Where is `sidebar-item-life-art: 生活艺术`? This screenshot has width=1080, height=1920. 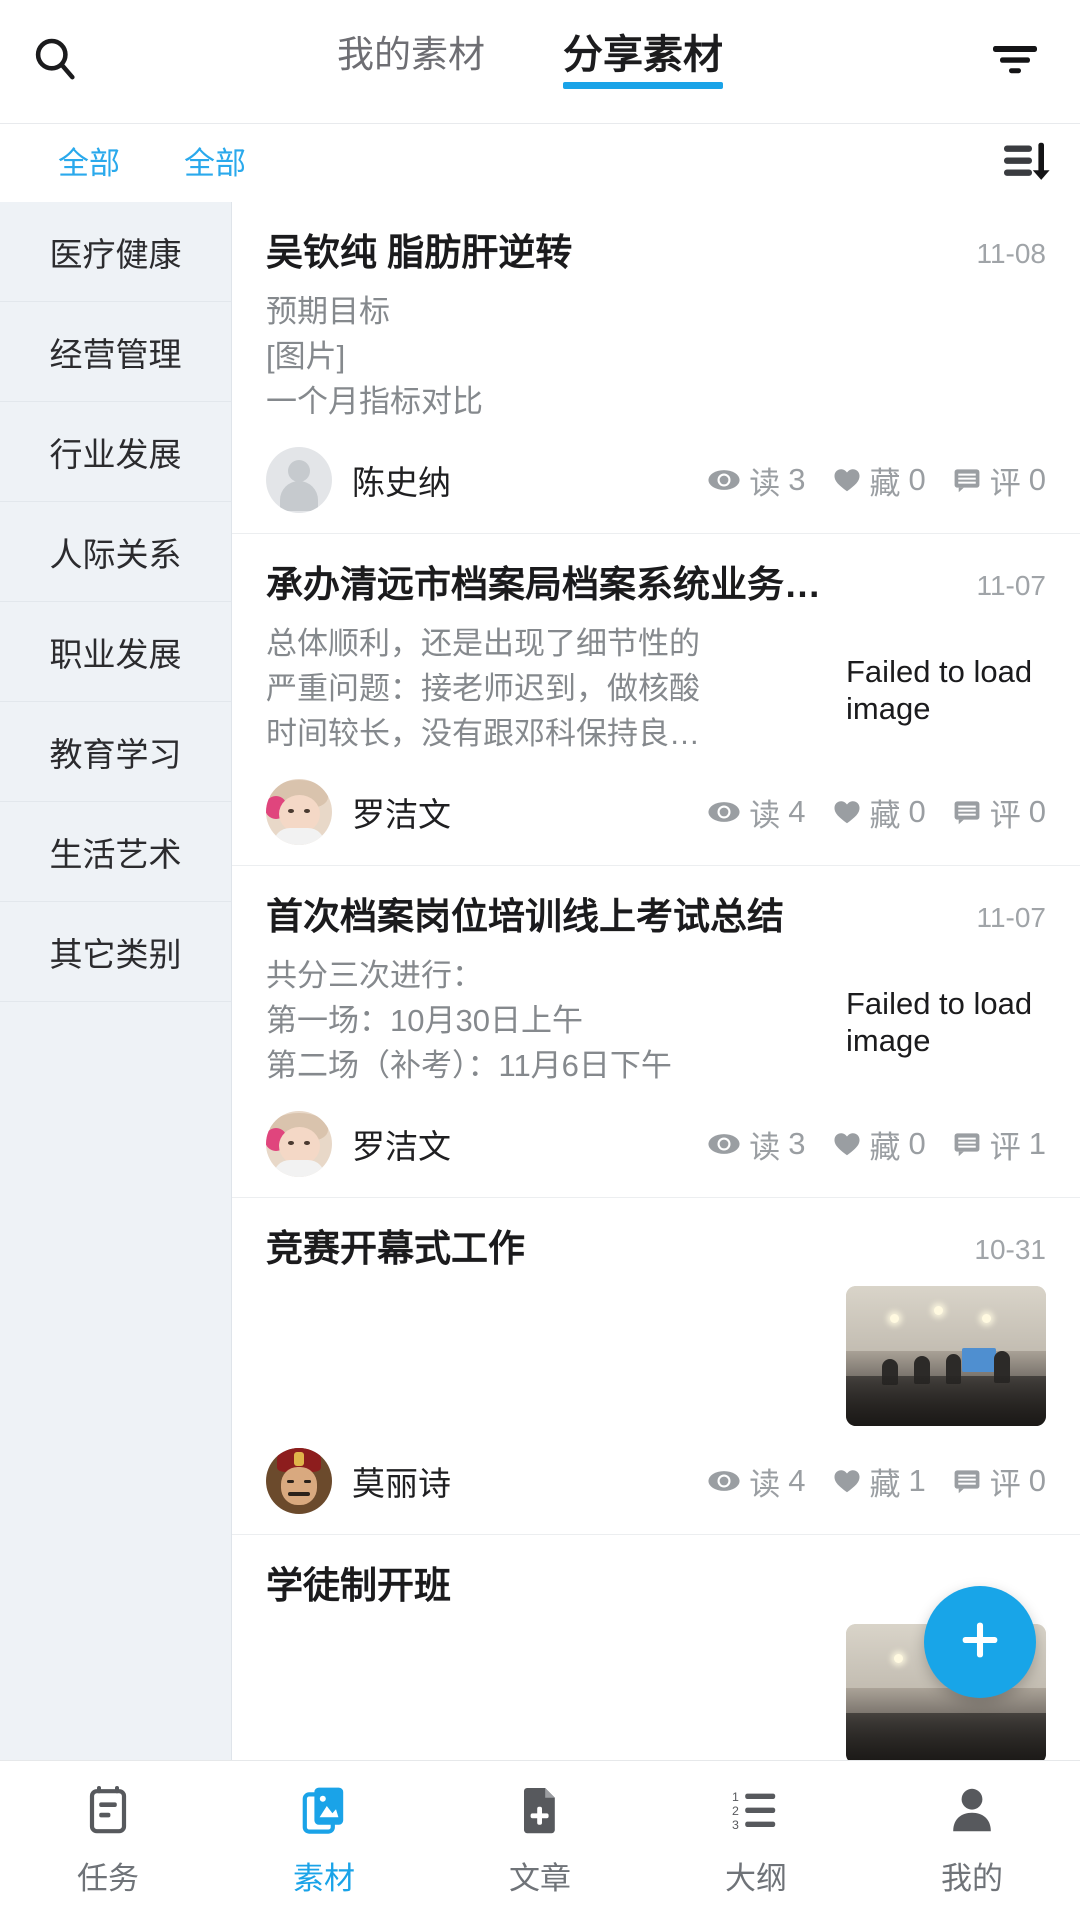 sidebar-item-life-art: 生活艺术 is located at coordinates (115, 852).